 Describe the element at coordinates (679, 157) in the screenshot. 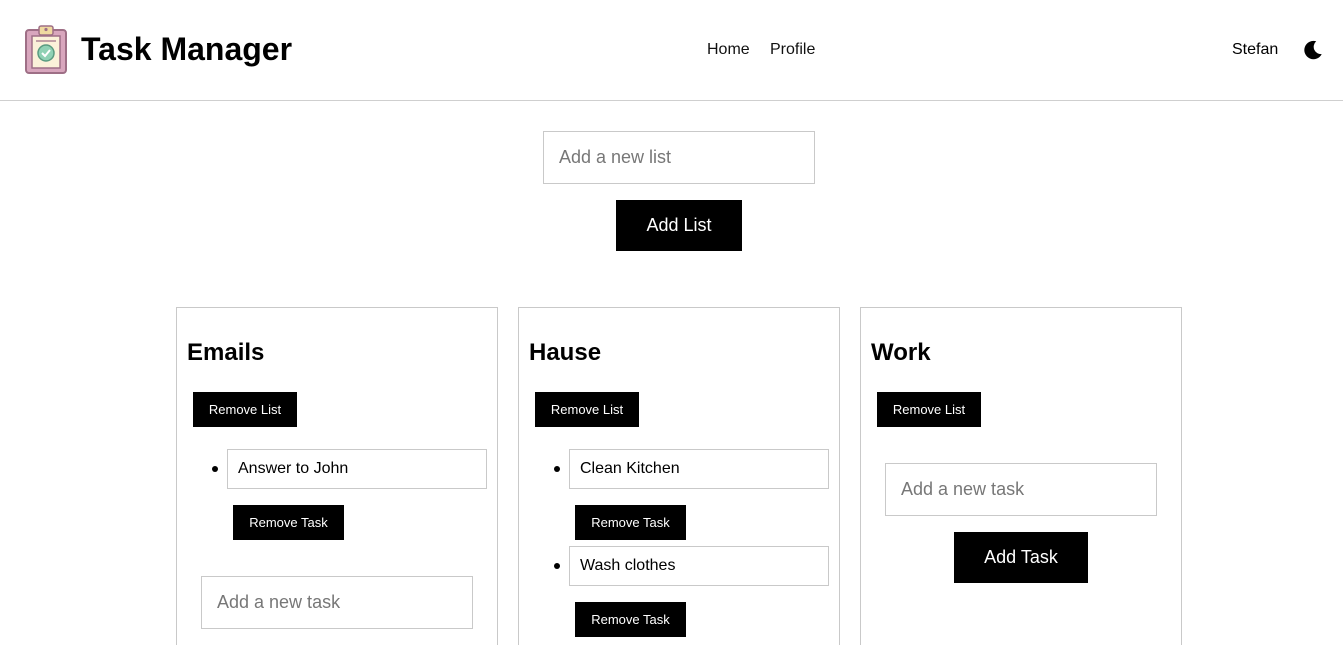

I see `new-list-input` at that location.